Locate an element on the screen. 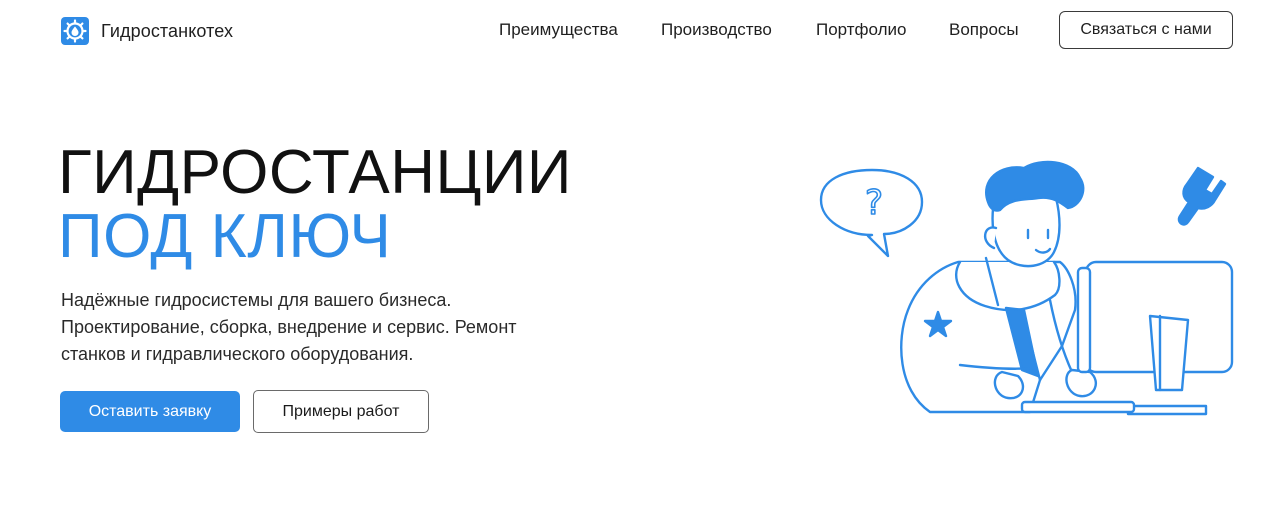 This screenshot has width=1280, height=529. leave-request-button: Оставить заявку is located at coordinates (150, 411).